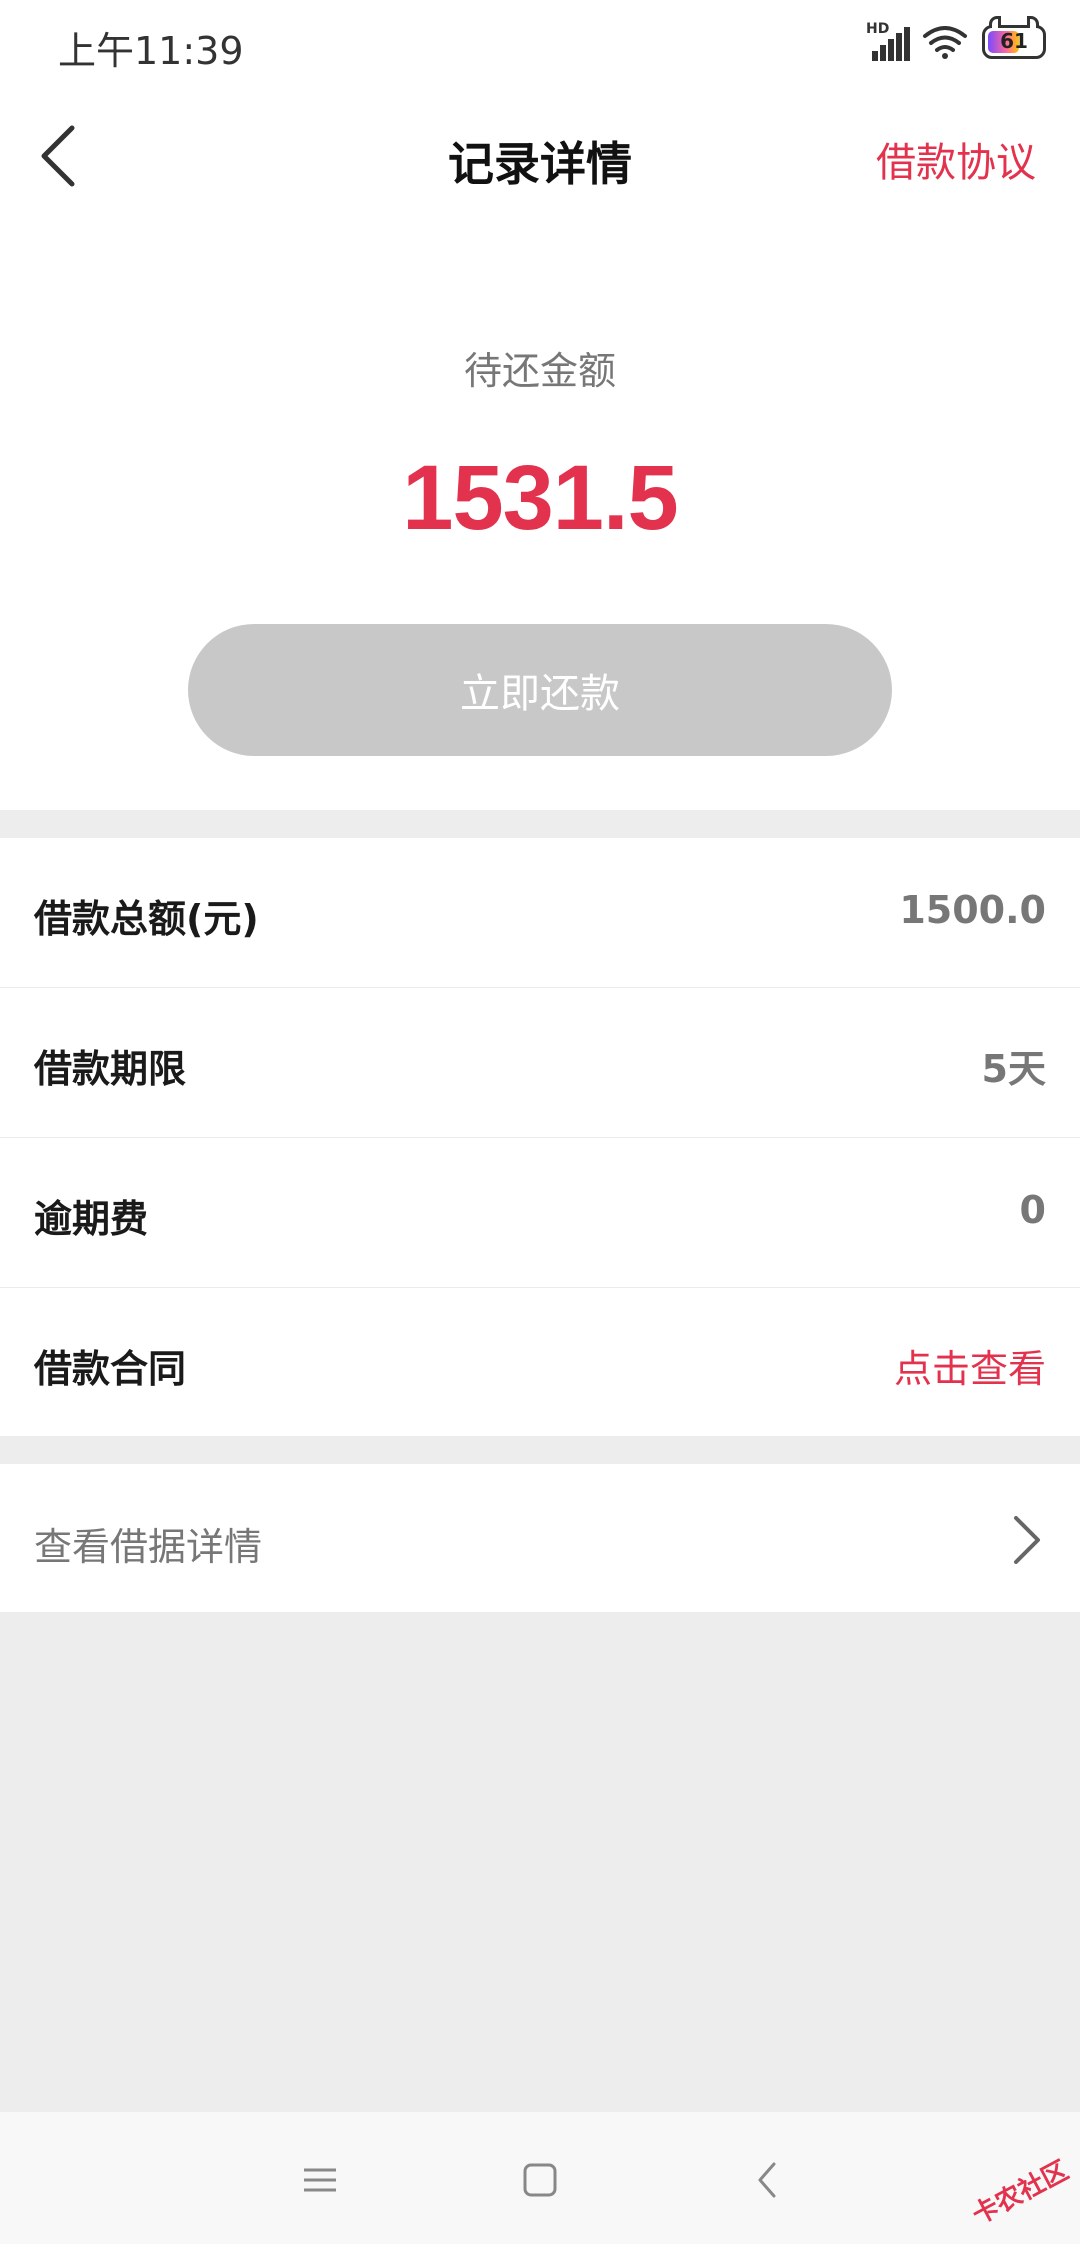  What do you see at coordinates (888, 41) in the screenshot?
I see `signal-icon: HD` at bounding box center [888, 41].